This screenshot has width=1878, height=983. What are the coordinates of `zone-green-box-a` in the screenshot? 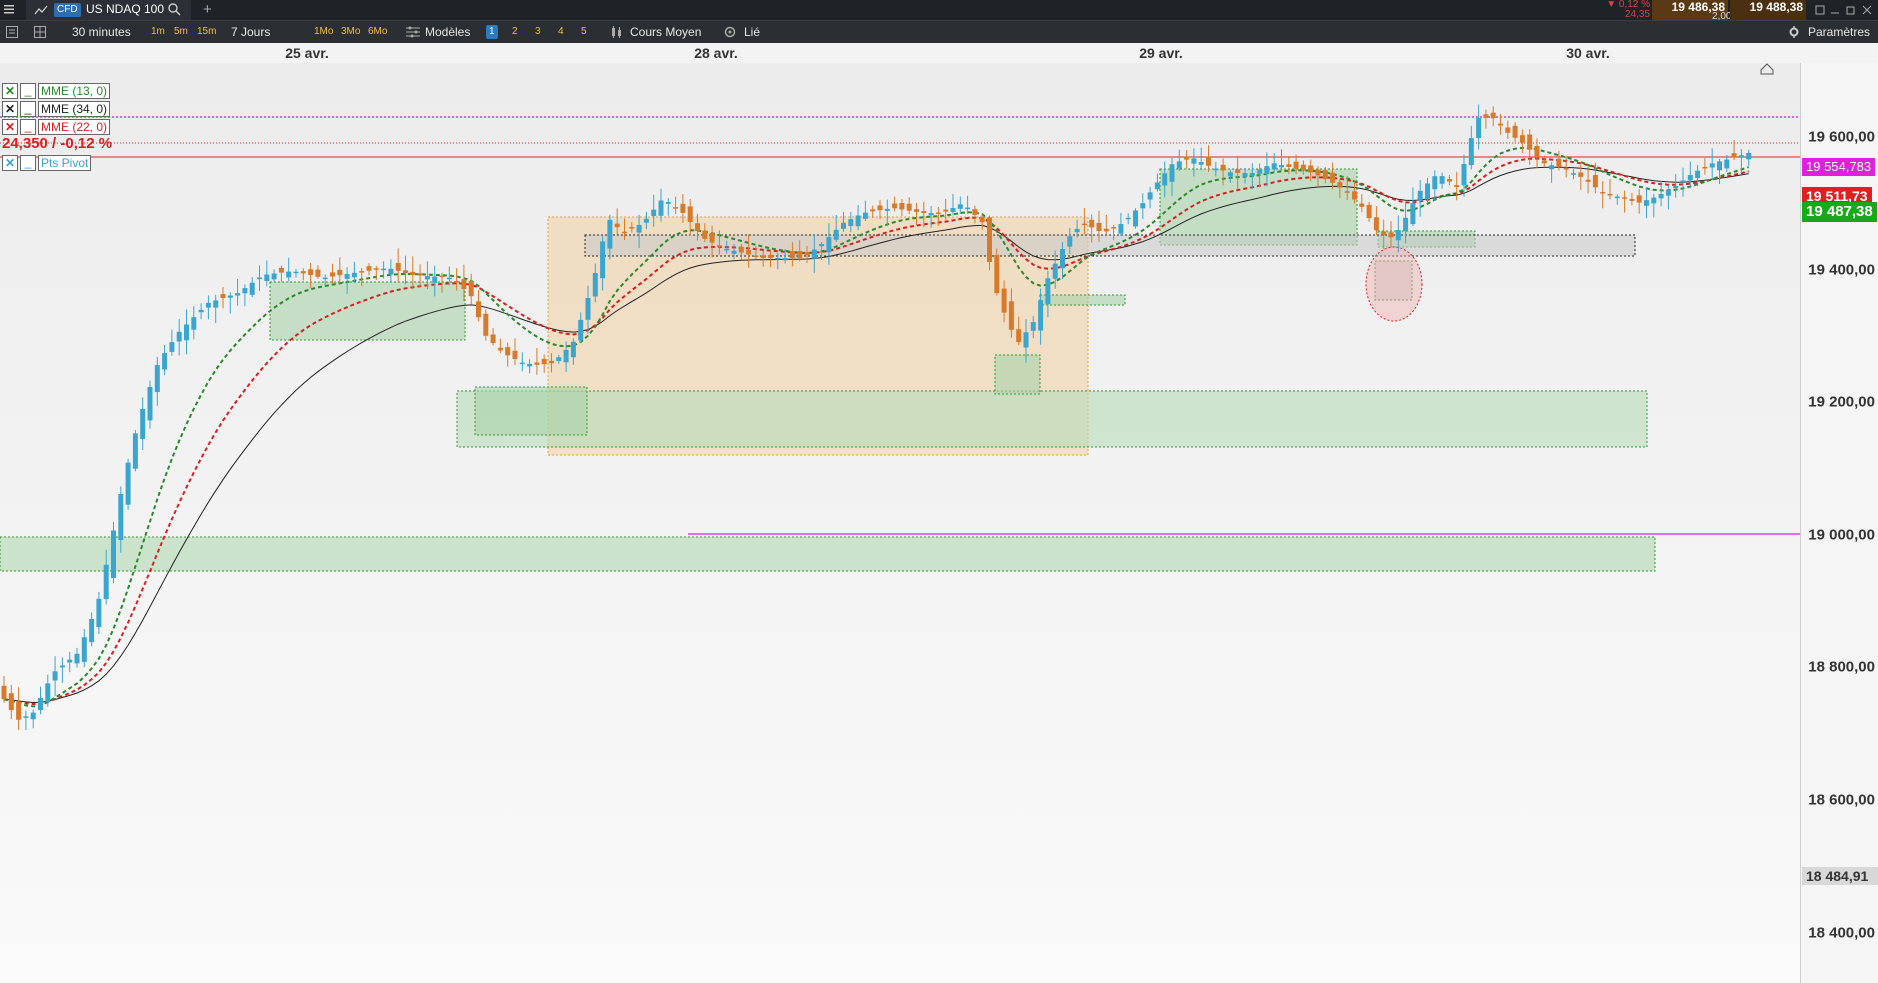 It's located at (531, 411).